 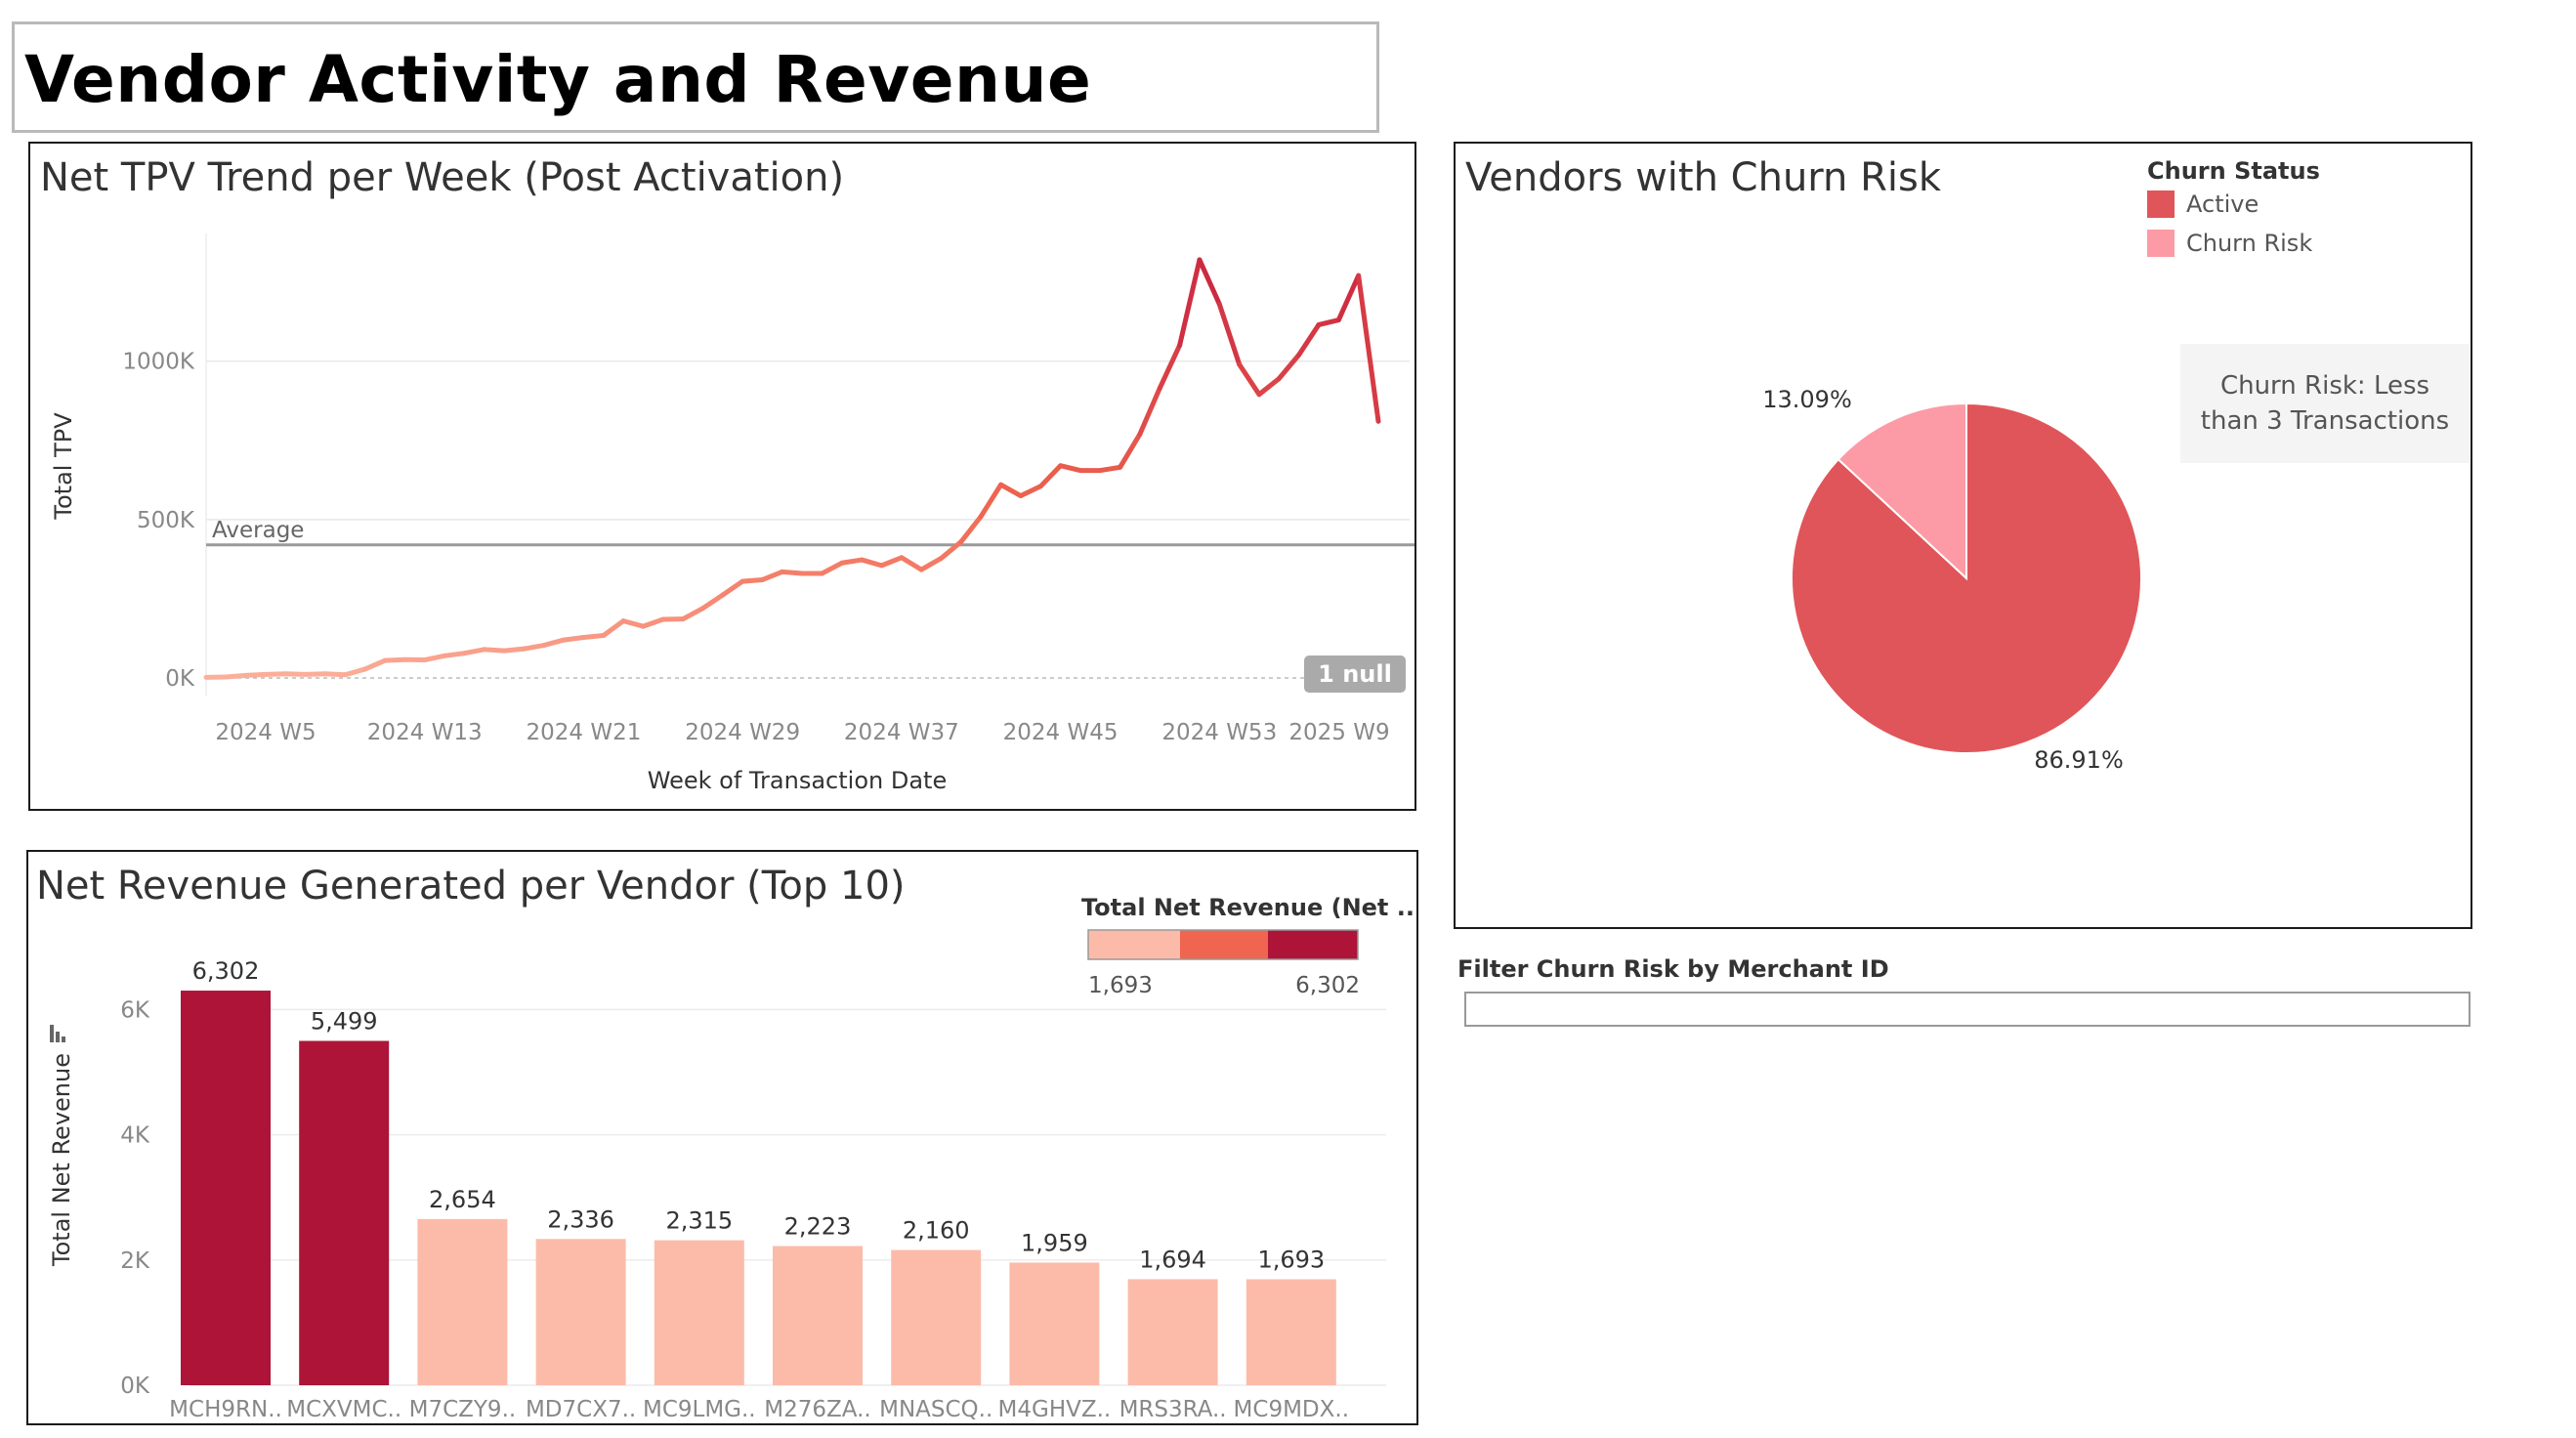 I want to click on revenue-legend-swatch-low, so click(x=1134, y=945).